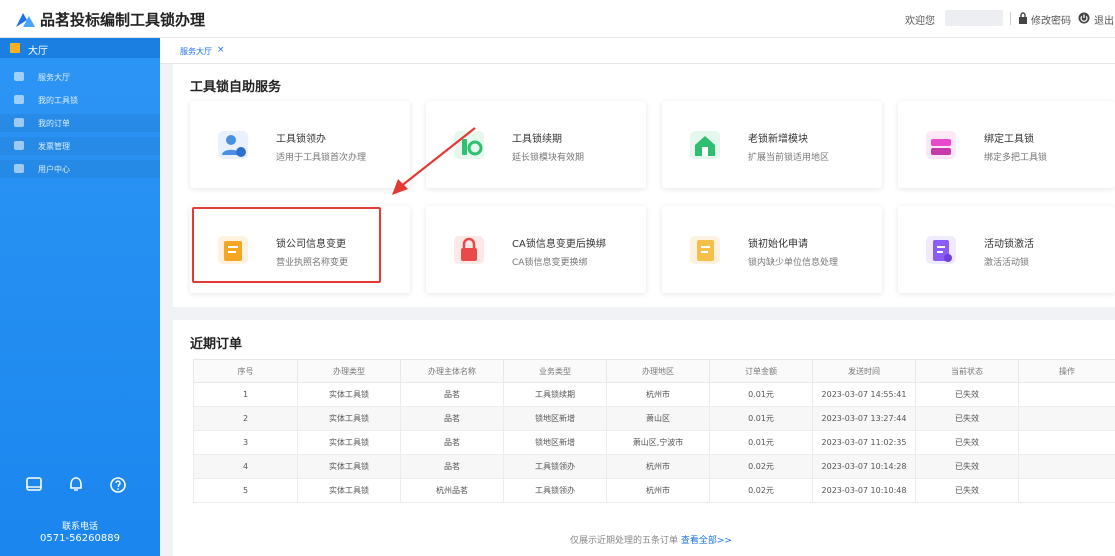  I want to click on orders-footer: 仅展示近期处理的五条订单 查看全部>>, so click(651, 539).